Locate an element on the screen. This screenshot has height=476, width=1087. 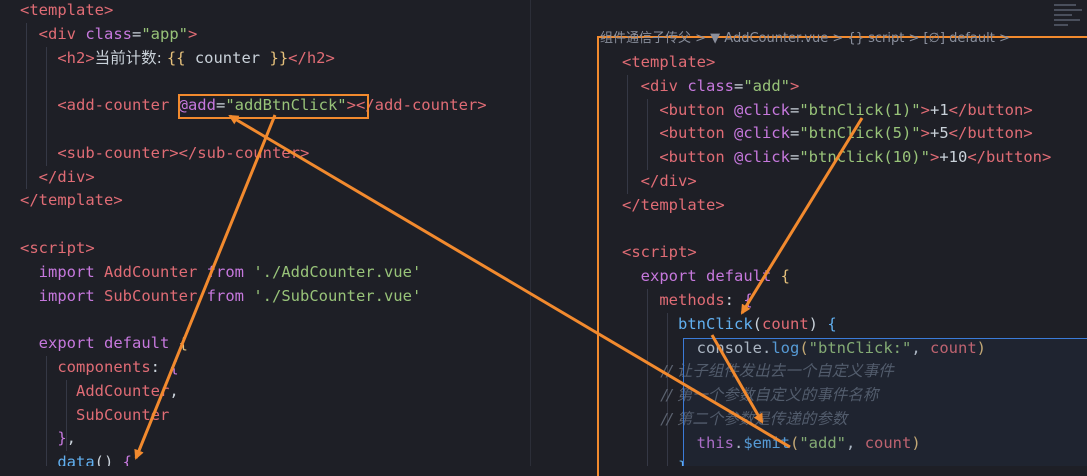
code-token: 当前计数: is located at coordinates (130, 57).